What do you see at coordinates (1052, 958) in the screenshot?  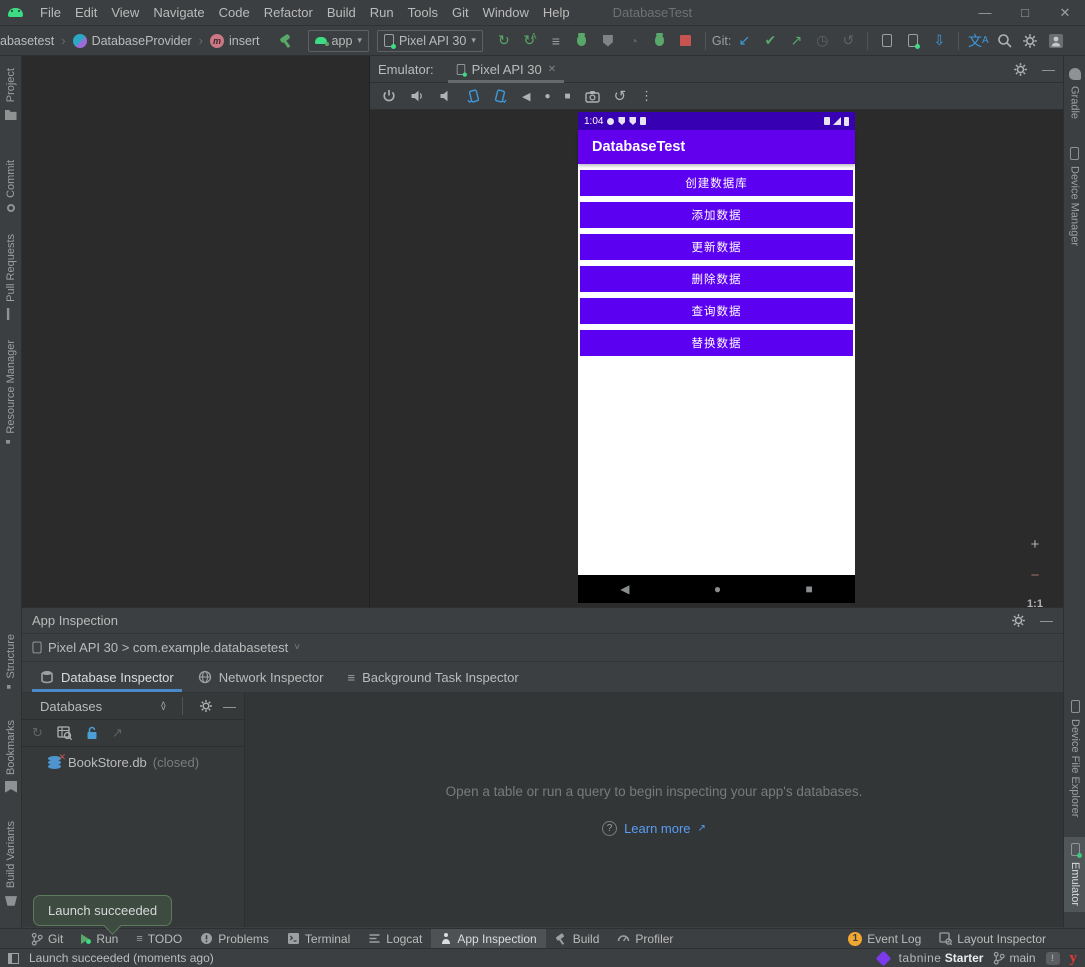 I see `notifications-icon: !` at bounding box center [1052, 958].